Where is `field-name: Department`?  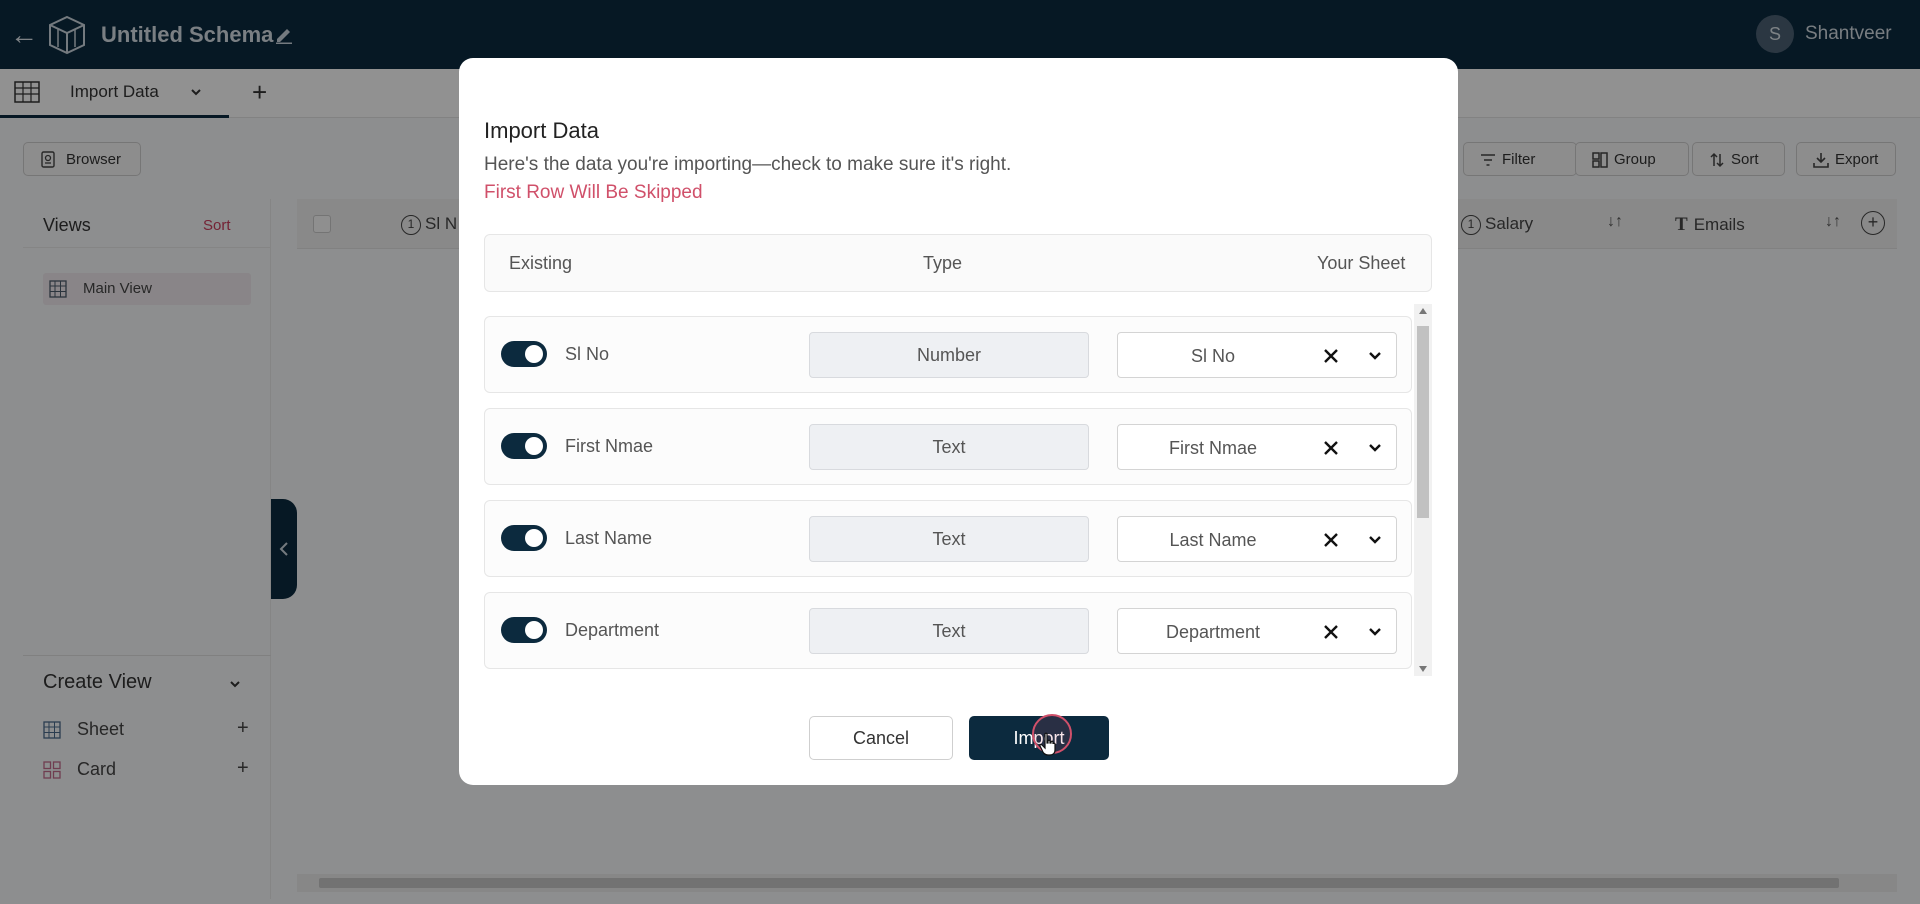
field-name: Department is located at coordinates (612, 630).